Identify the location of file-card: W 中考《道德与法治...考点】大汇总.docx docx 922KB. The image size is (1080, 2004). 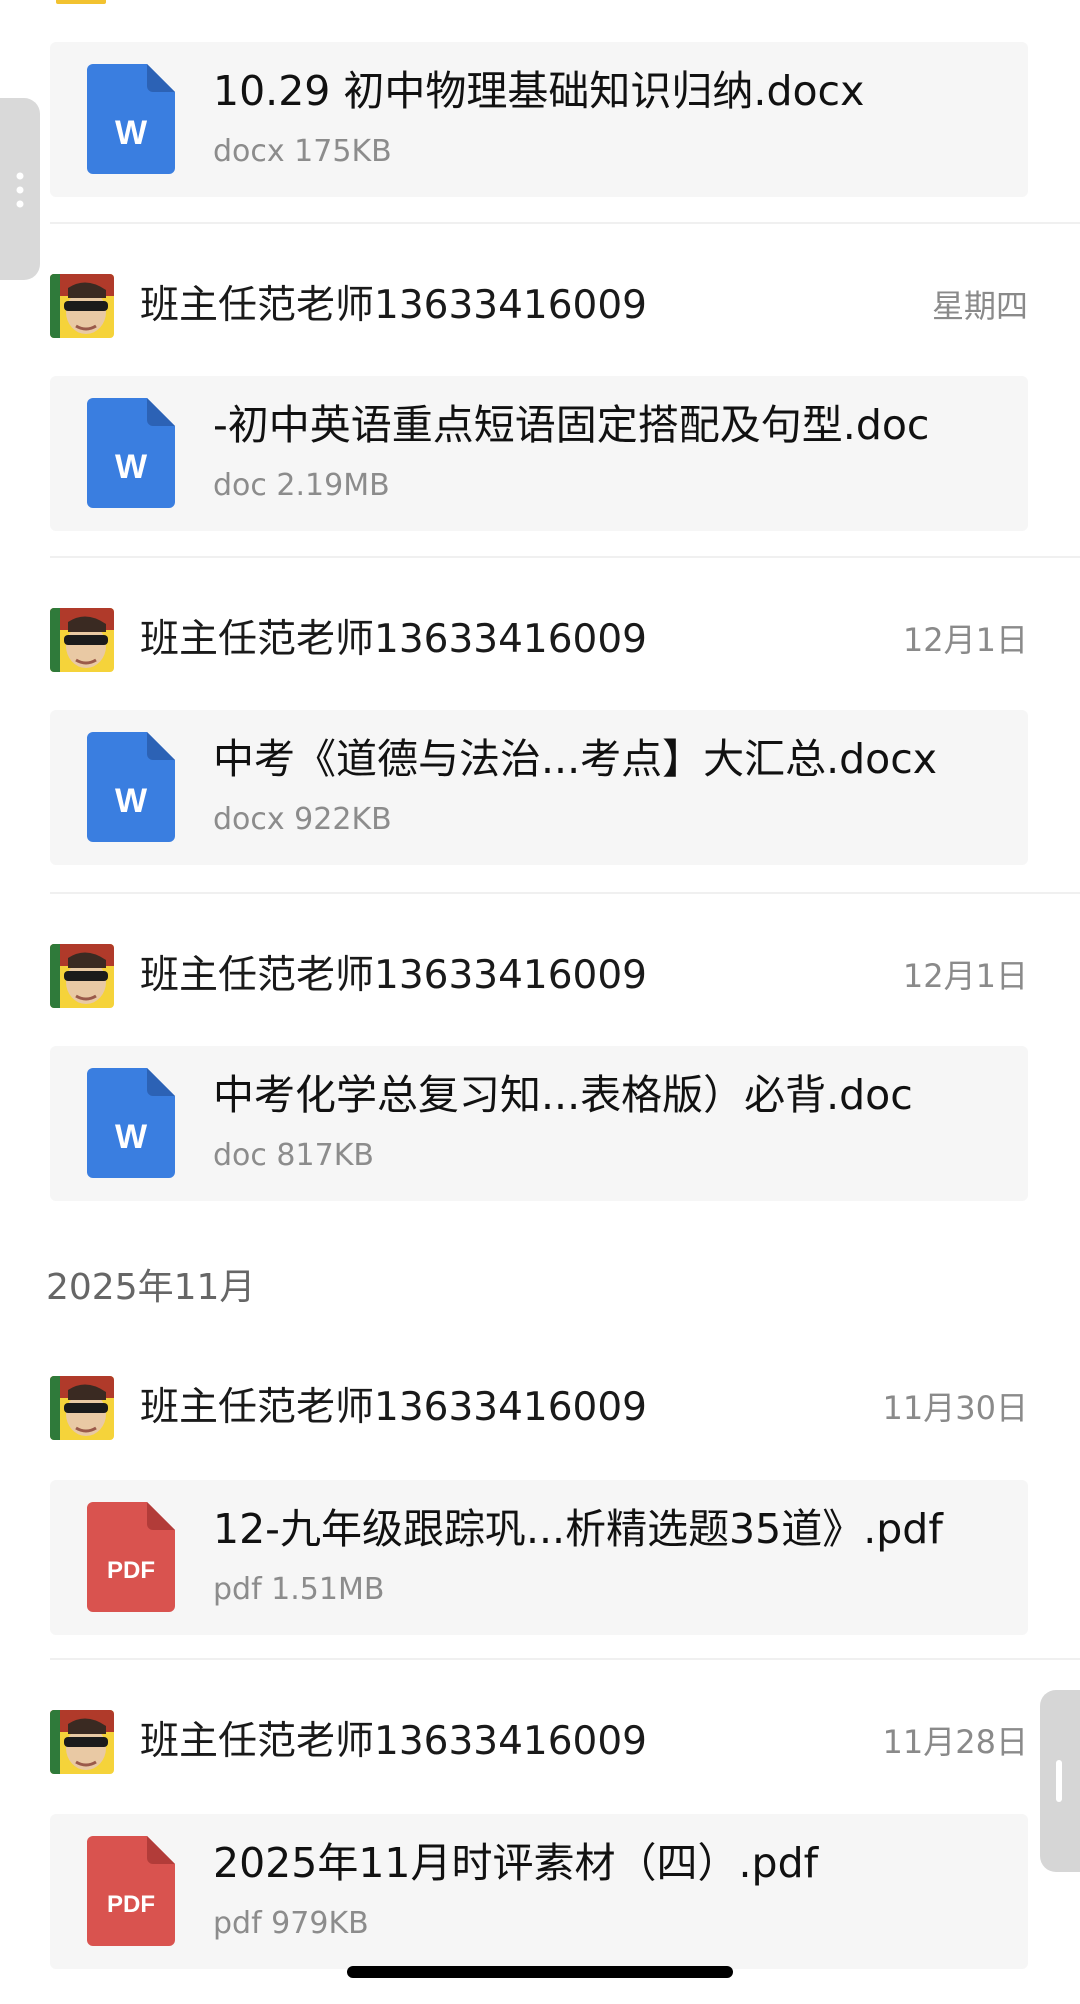
(539, 787).